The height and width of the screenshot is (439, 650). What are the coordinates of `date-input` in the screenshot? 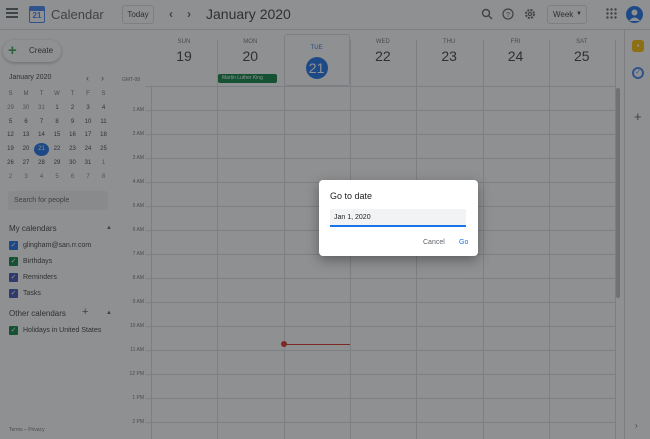 It's located at (398, 218).